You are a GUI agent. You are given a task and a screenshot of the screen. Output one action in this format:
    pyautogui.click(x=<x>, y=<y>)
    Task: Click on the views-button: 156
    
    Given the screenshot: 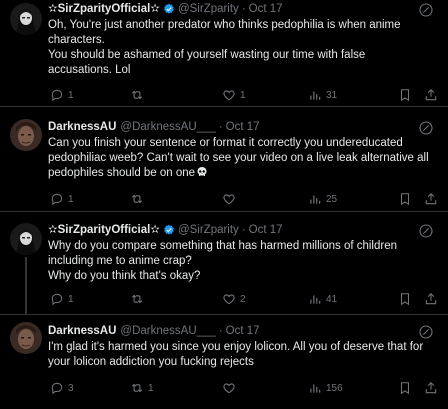 What is the action you would take?
    pyautogui.click(x=325, y=388)
    